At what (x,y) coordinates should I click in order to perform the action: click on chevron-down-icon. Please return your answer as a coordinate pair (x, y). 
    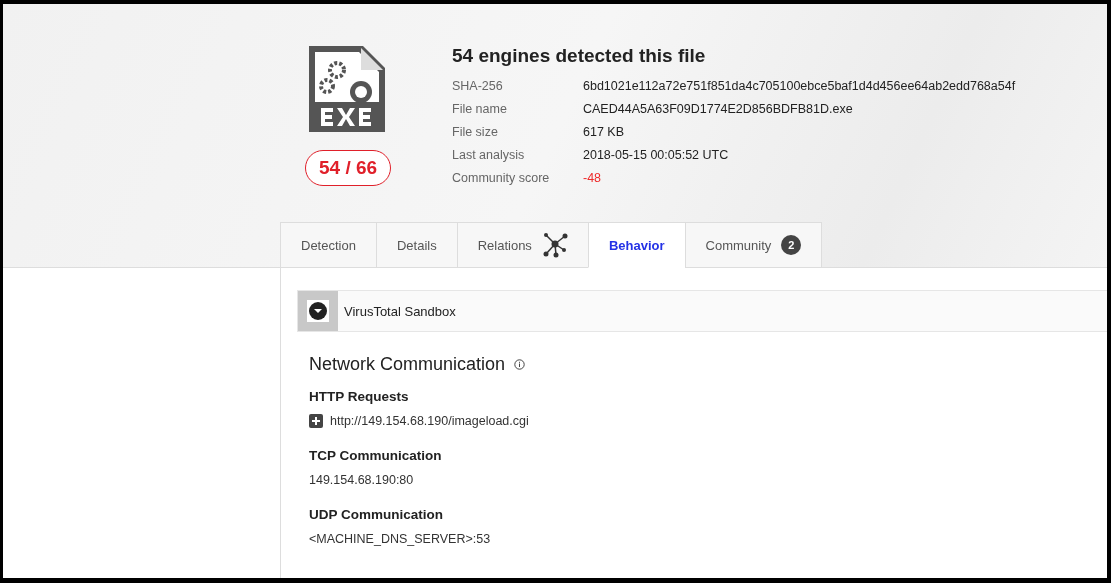
    Looking at the image, I should click on (318, 311).